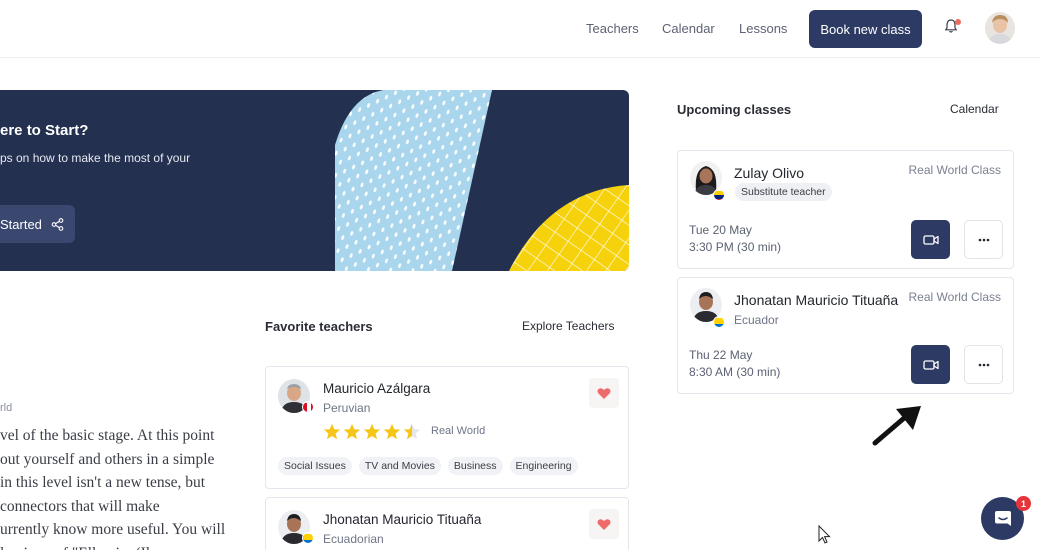  I want to click on class-date: Tue 20 May, so click(720, 230).